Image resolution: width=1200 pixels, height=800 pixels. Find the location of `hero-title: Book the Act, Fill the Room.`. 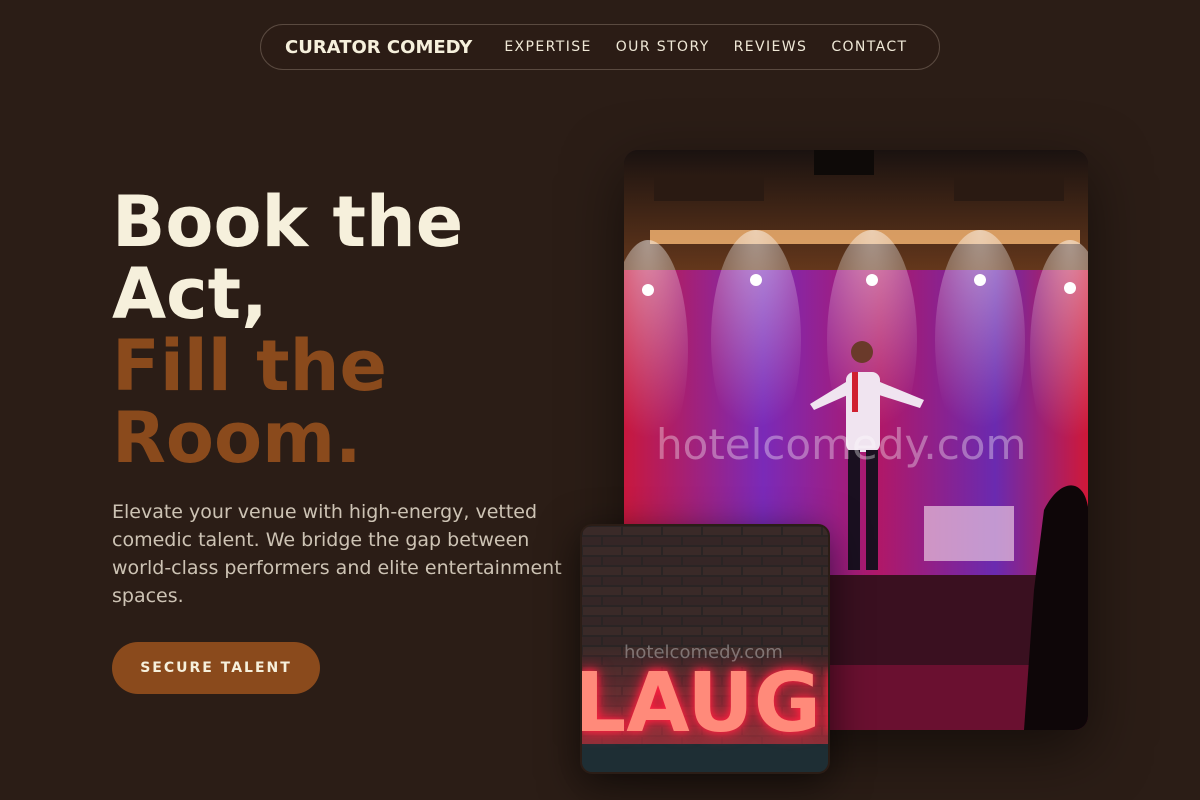

hero-title: Book the Act, Fill the Room. is located at coordinates (342, 330).